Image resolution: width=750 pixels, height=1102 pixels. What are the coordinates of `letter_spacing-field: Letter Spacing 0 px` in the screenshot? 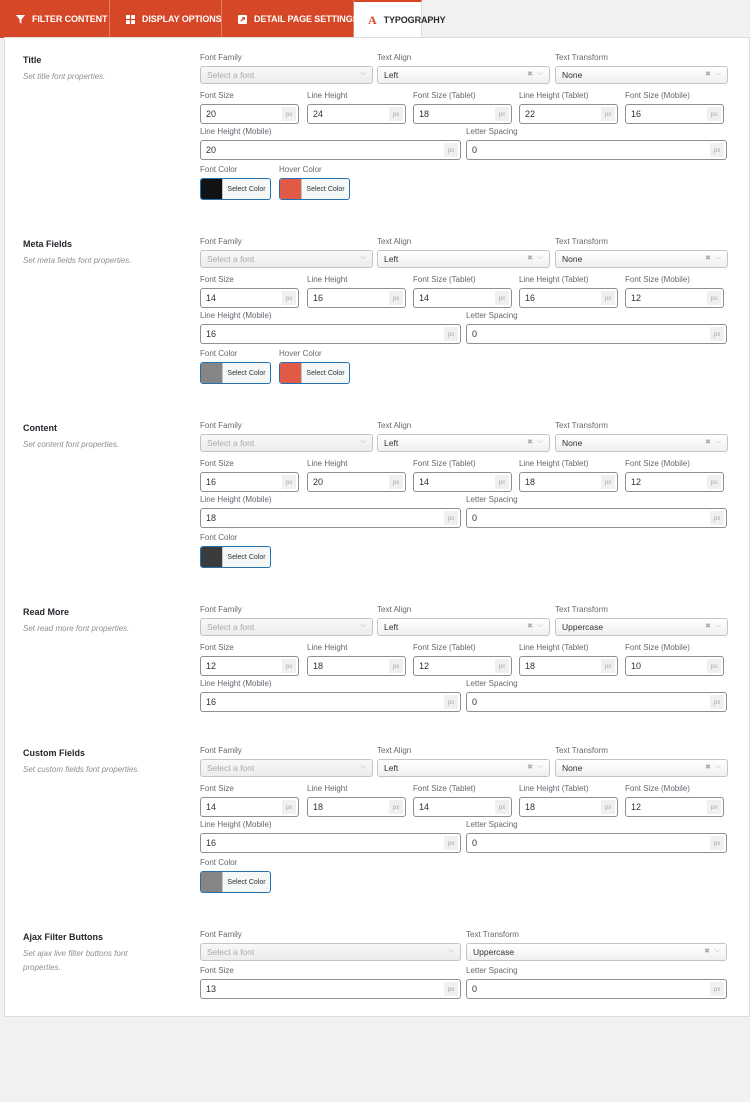 It's located at (596, 511).